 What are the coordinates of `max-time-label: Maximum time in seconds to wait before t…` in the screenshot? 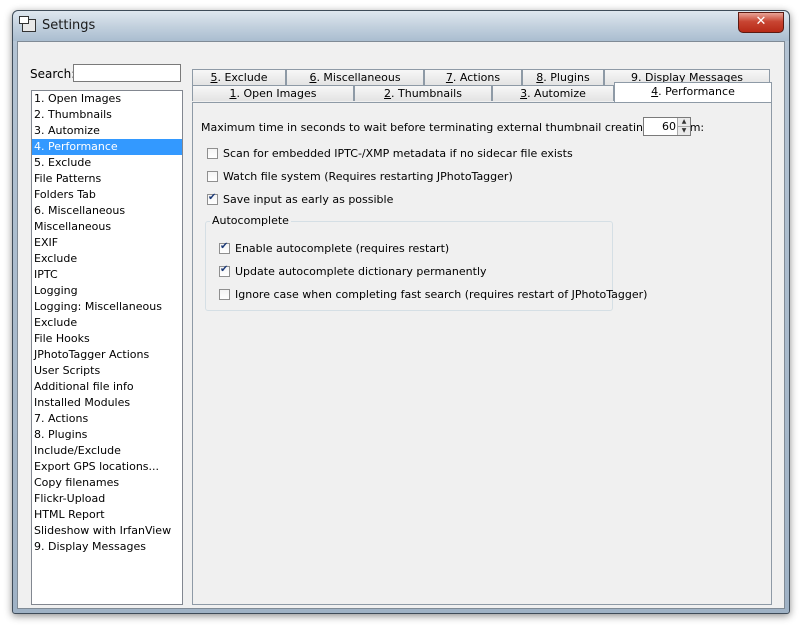 It's located at (453, 127).